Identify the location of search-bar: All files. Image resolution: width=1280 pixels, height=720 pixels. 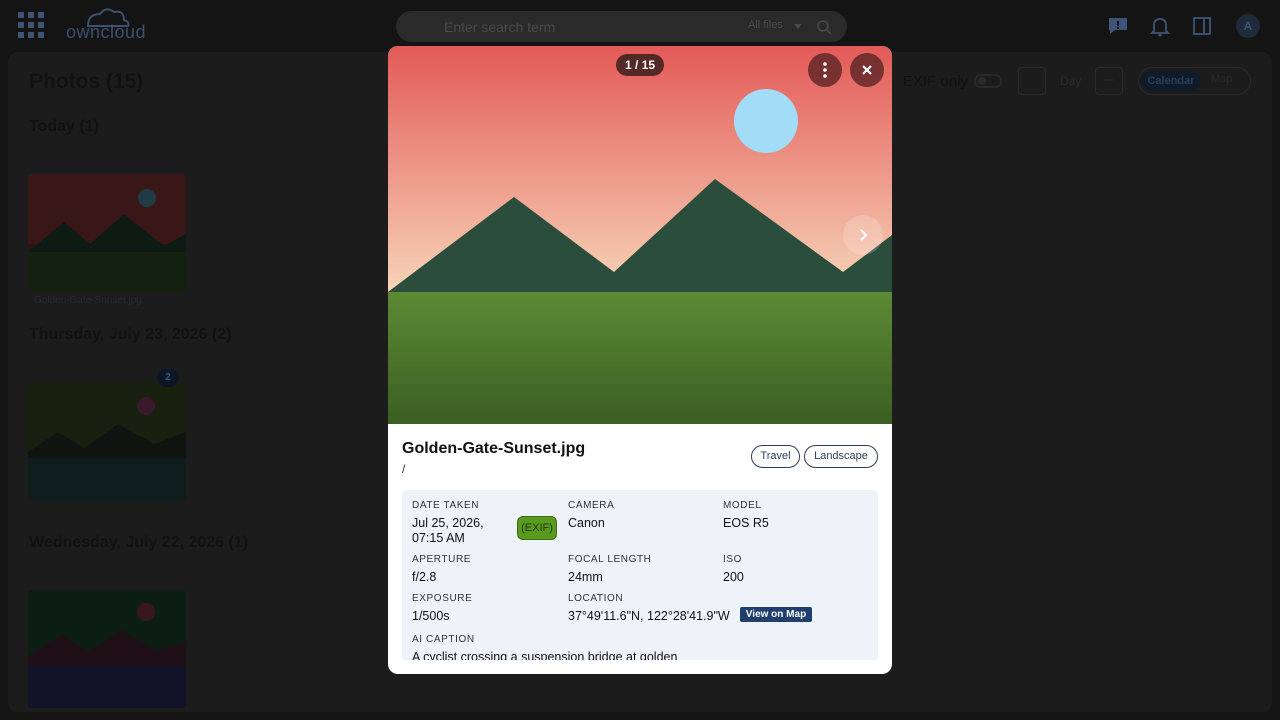
(621, 26).